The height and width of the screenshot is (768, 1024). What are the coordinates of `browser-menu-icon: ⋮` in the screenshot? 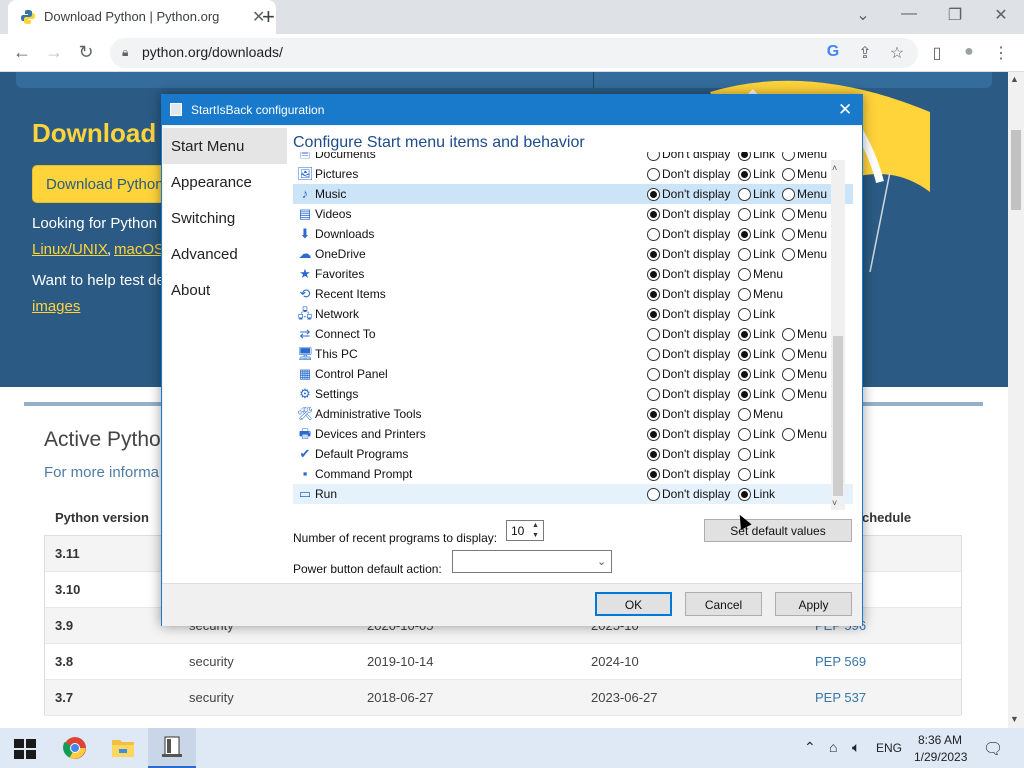 It's located at (1001, 53).